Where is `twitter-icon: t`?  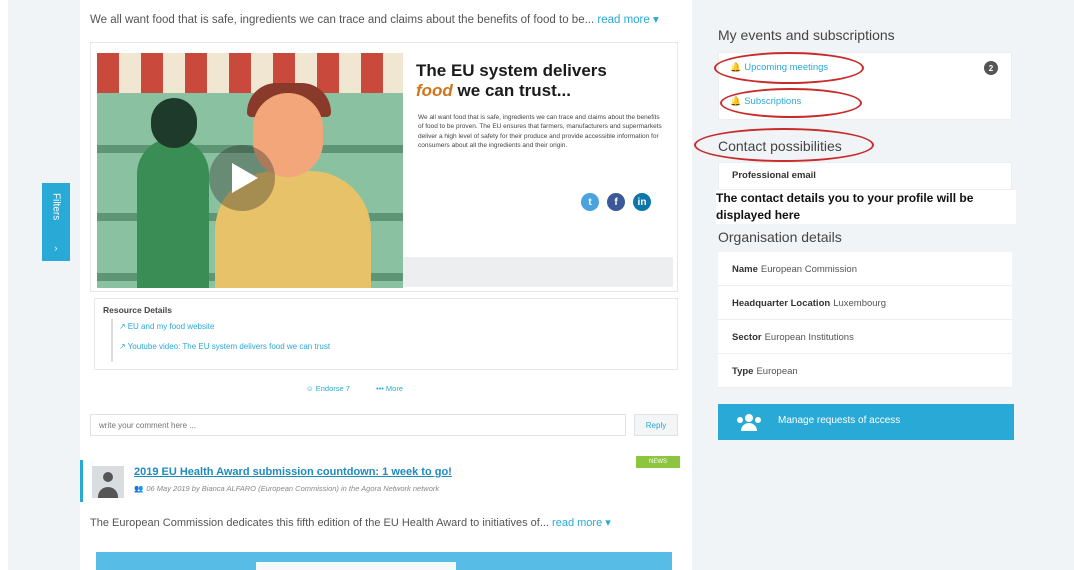
twitter-icon: t is located at coordinates (590, 202).